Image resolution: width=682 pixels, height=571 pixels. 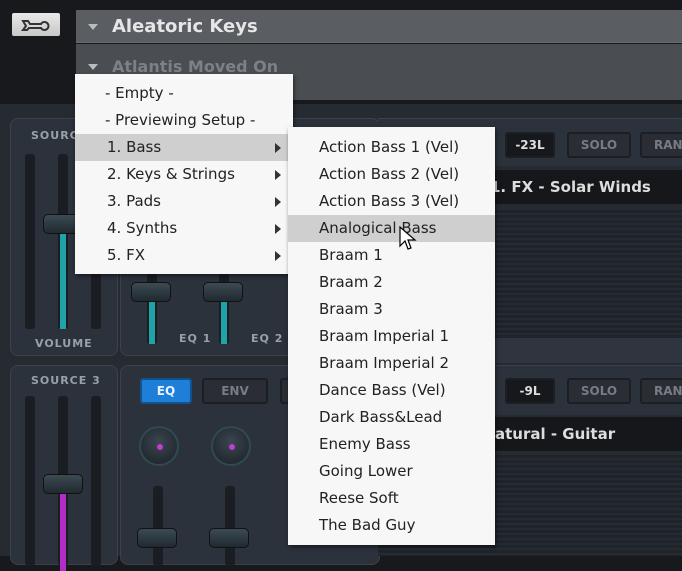 I want to click on slot2-random-button: RAN, so click(x=661, y=391).